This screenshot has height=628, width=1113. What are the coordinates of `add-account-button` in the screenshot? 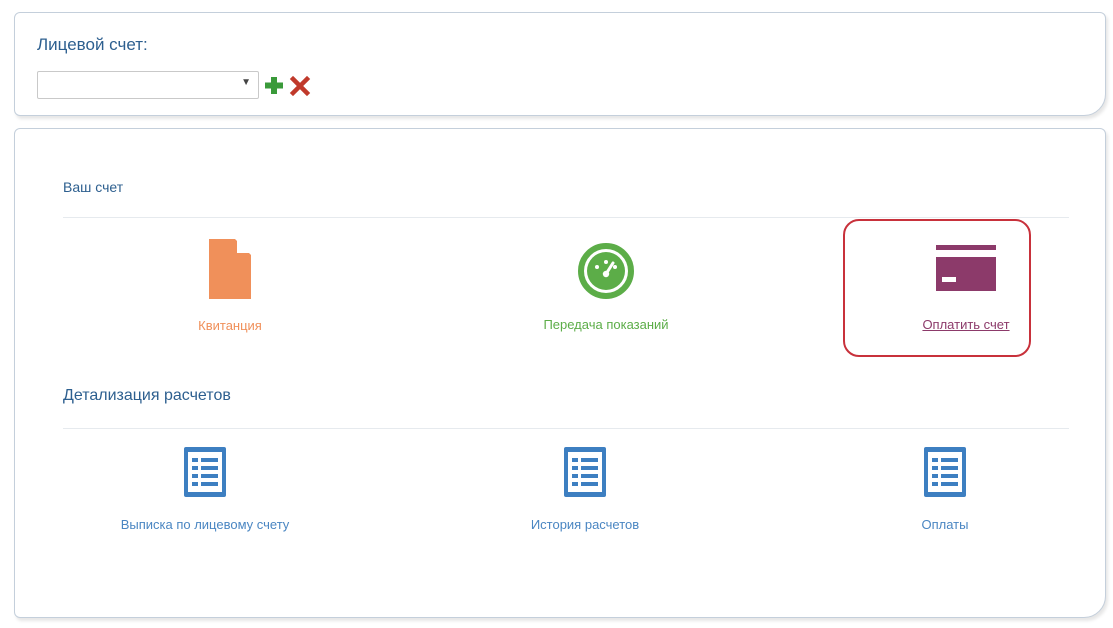 It's located at (274, 85).